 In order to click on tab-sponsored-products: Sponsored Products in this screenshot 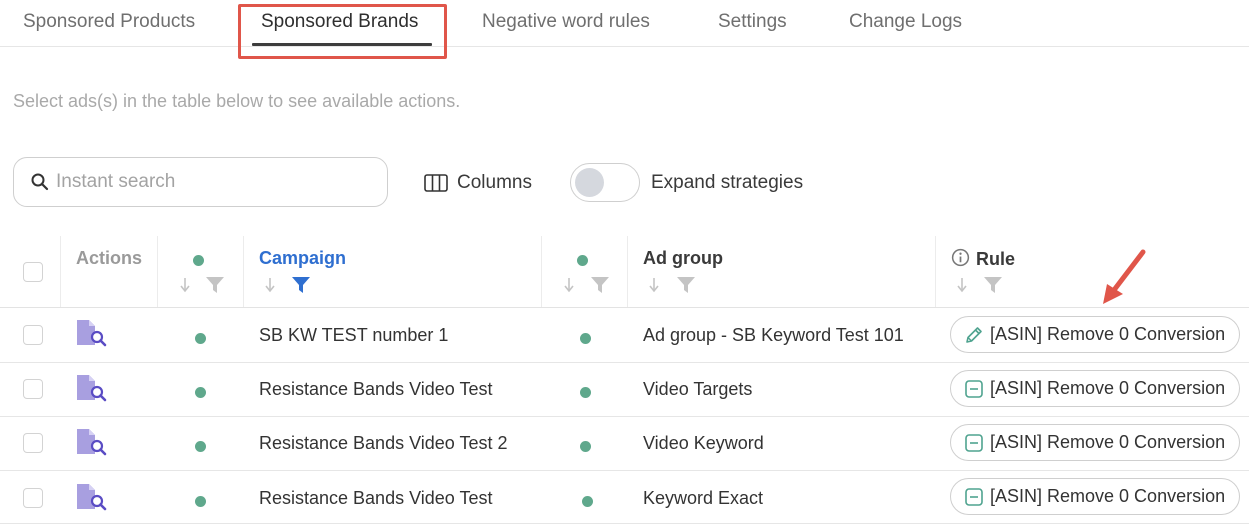, I will do `click(109, 22)`.